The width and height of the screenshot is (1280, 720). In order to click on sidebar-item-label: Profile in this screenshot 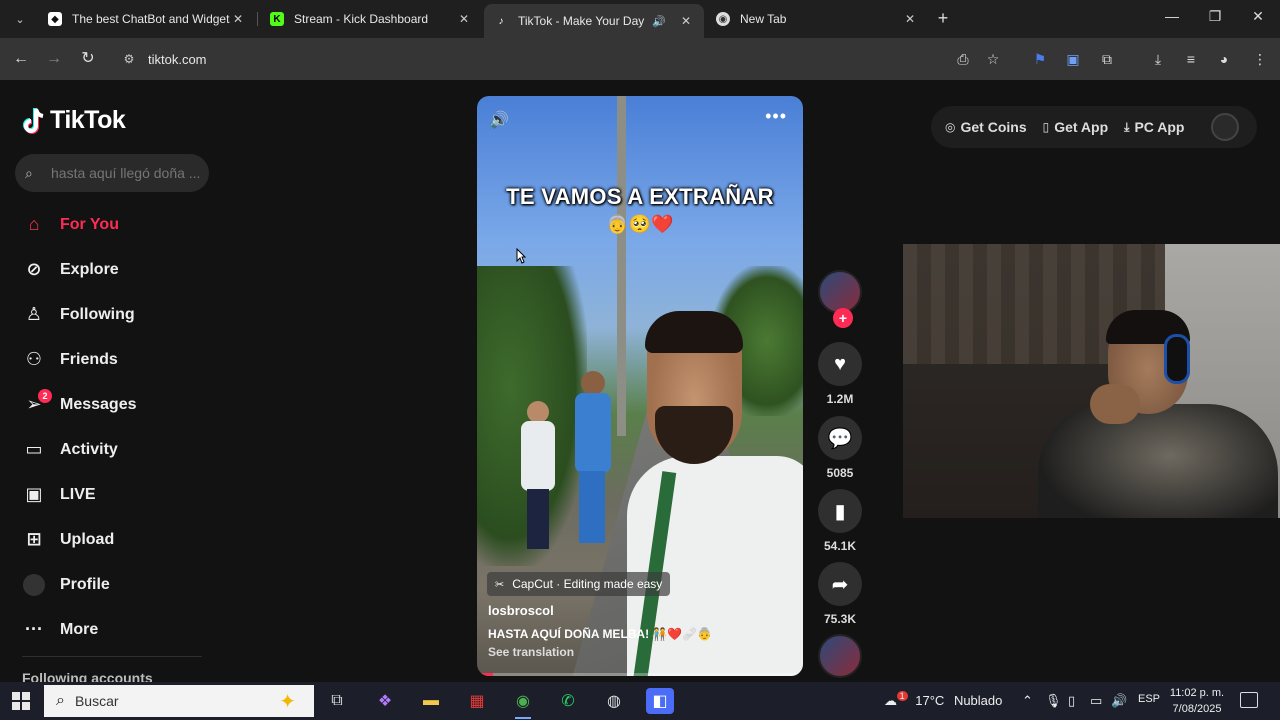, I will do `click(85, 584)`.